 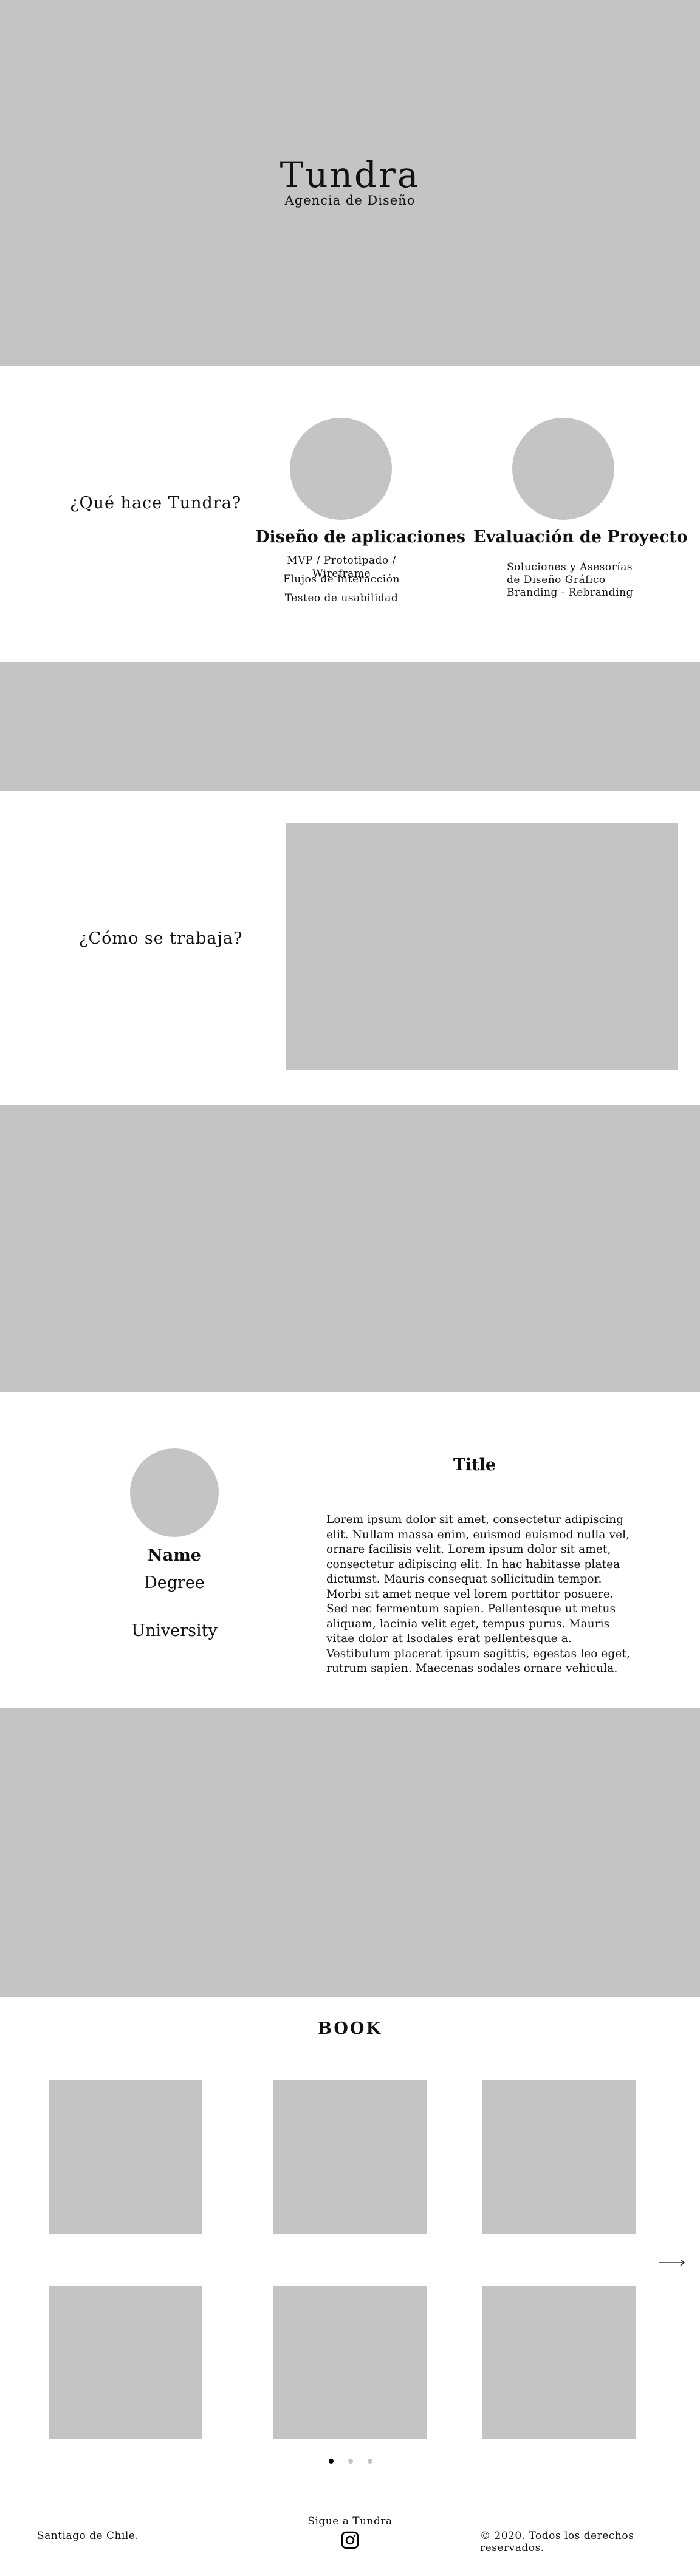 What do you see at coordinates (350, 201) in the screenshot?
I see `brand-subtitle: Agencia de Diseño` at bounding box center [350, 201].